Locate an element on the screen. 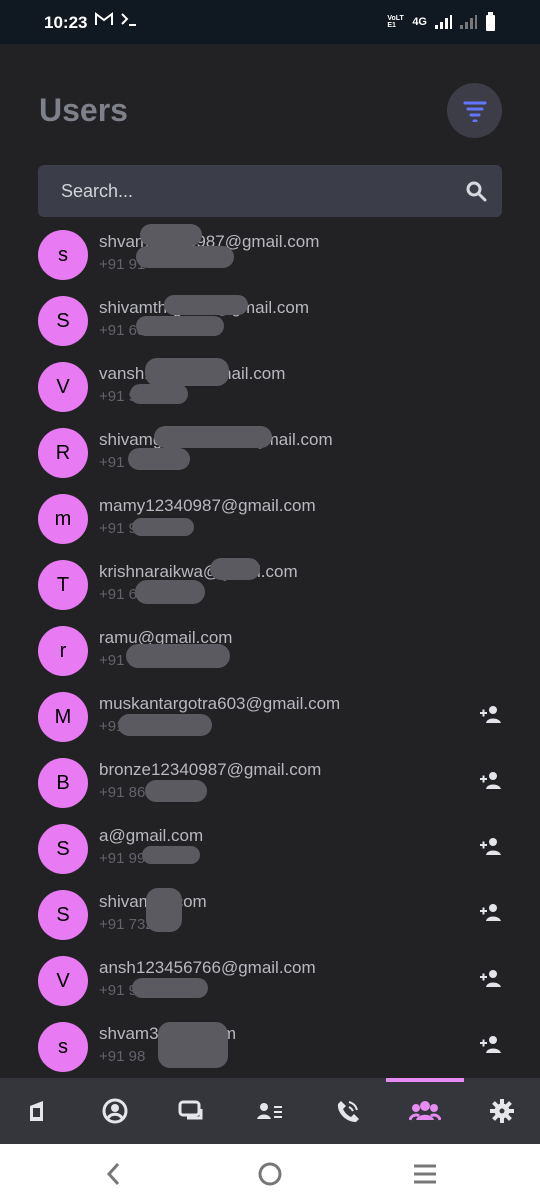  user-row: s shvam12340987@gmail.com +91 91 is located at coordinates (270, 257).